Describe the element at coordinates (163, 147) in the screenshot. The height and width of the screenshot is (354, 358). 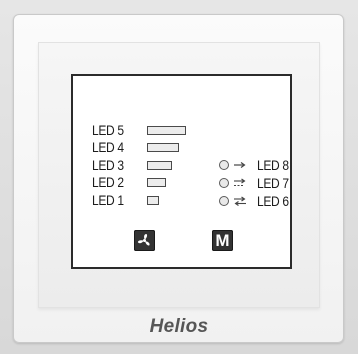
I see `led-4-indicator` at that location.